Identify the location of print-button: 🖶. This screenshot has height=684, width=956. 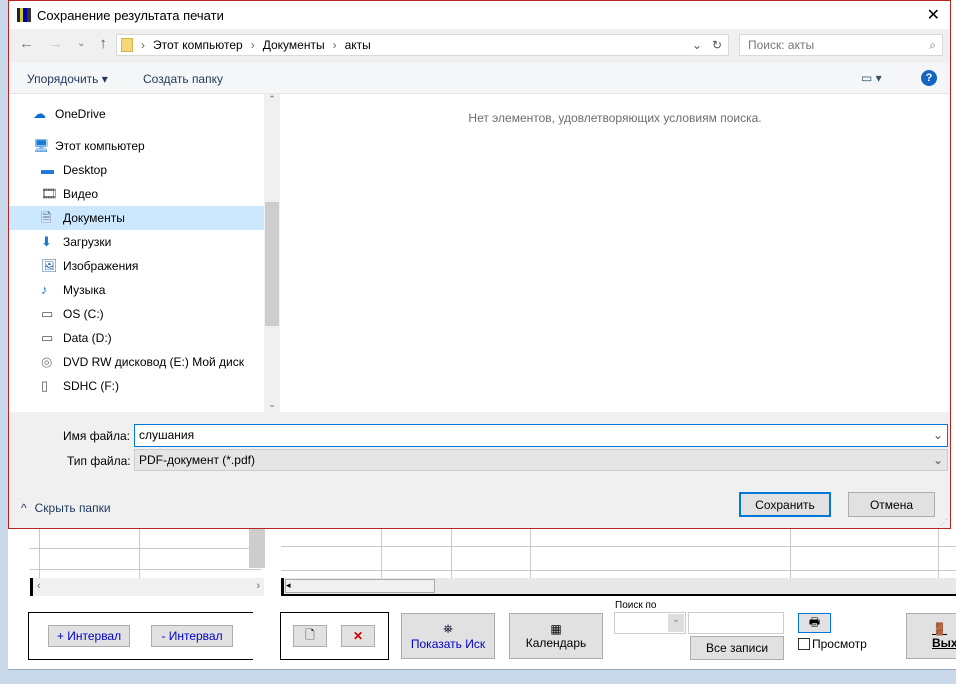
(814, 623).